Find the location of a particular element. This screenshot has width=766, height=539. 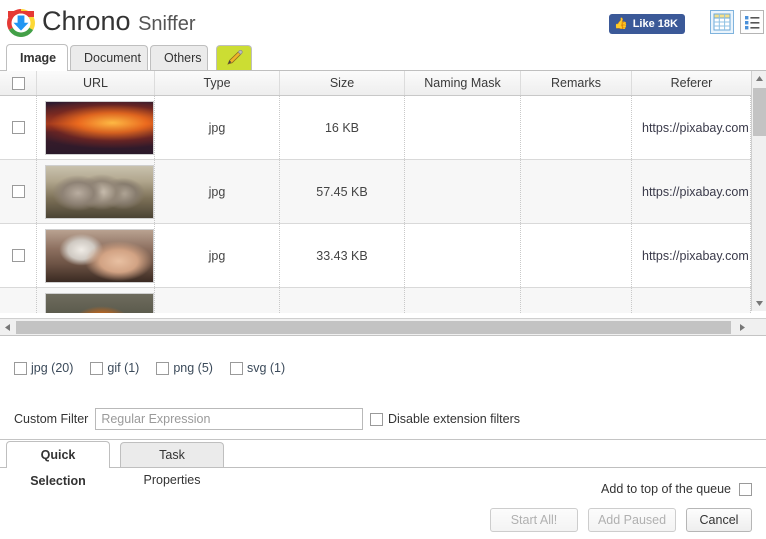

tab-others: Others is located at coordinates (179, 58).